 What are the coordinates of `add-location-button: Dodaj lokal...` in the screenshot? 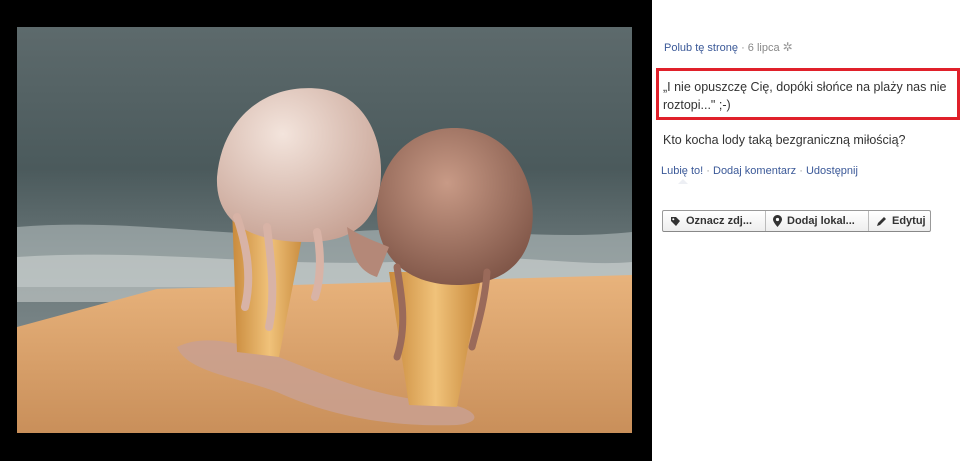 It's located at (817, 221).